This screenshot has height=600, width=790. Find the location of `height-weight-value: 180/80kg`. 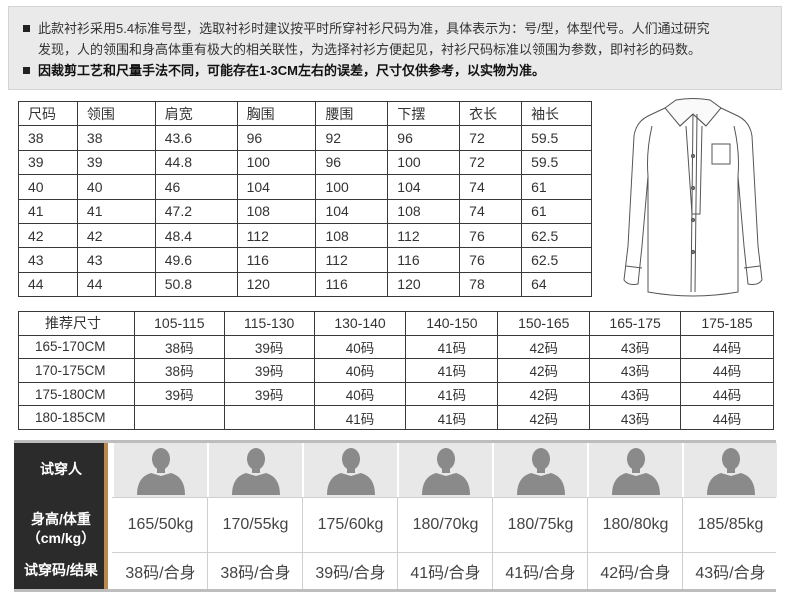

height-weight-value: 180/80kg is located at coordinates (635, 524).